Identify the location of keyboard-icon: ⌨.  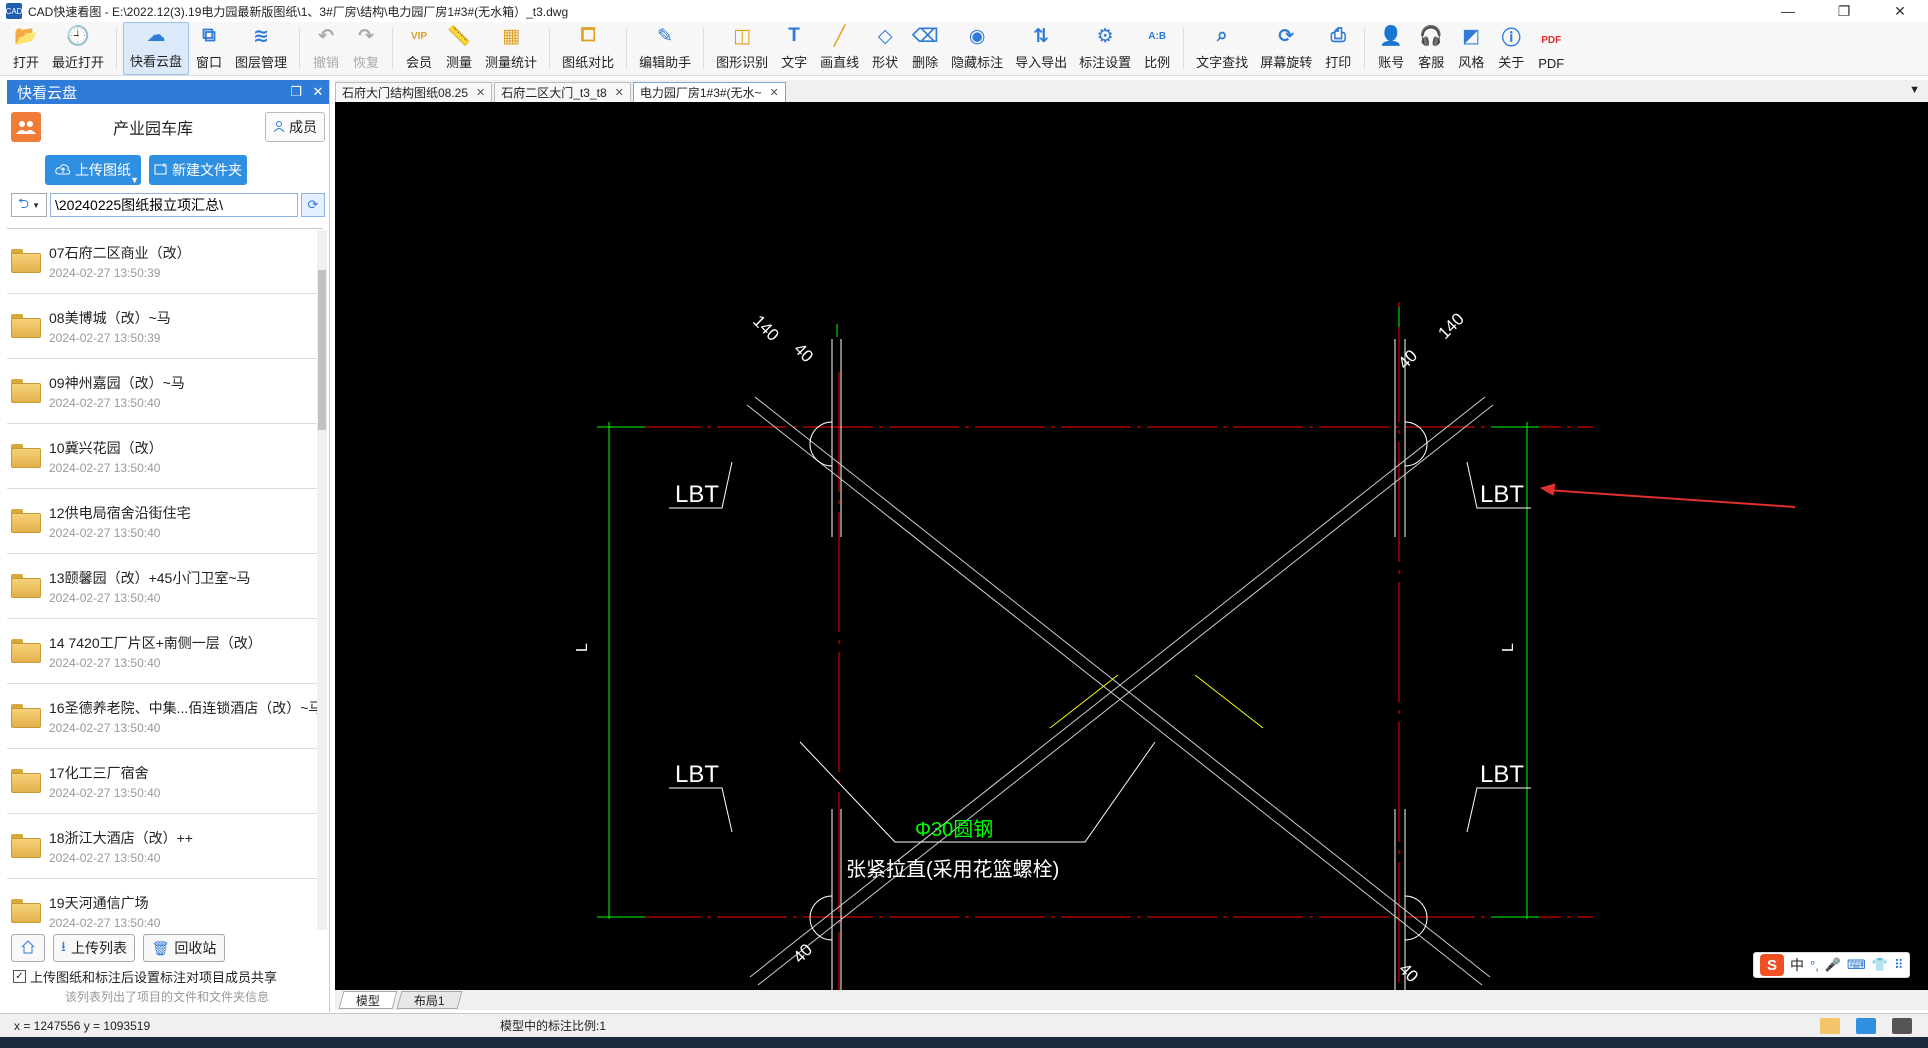
(1856, 965).